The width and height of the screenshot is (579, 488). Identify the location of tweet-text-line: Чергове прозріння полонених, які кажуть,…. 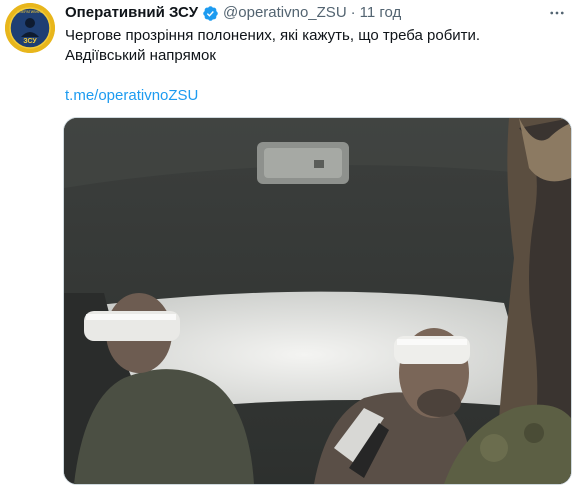
(273, 35).